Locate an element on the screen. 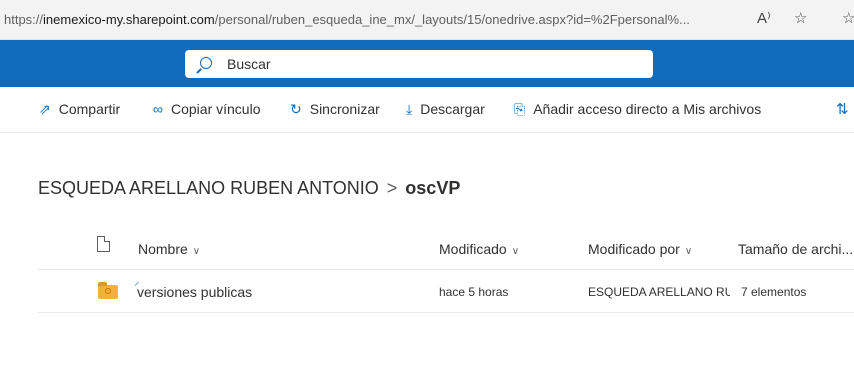  search-box is located at coordinates (419, 64).